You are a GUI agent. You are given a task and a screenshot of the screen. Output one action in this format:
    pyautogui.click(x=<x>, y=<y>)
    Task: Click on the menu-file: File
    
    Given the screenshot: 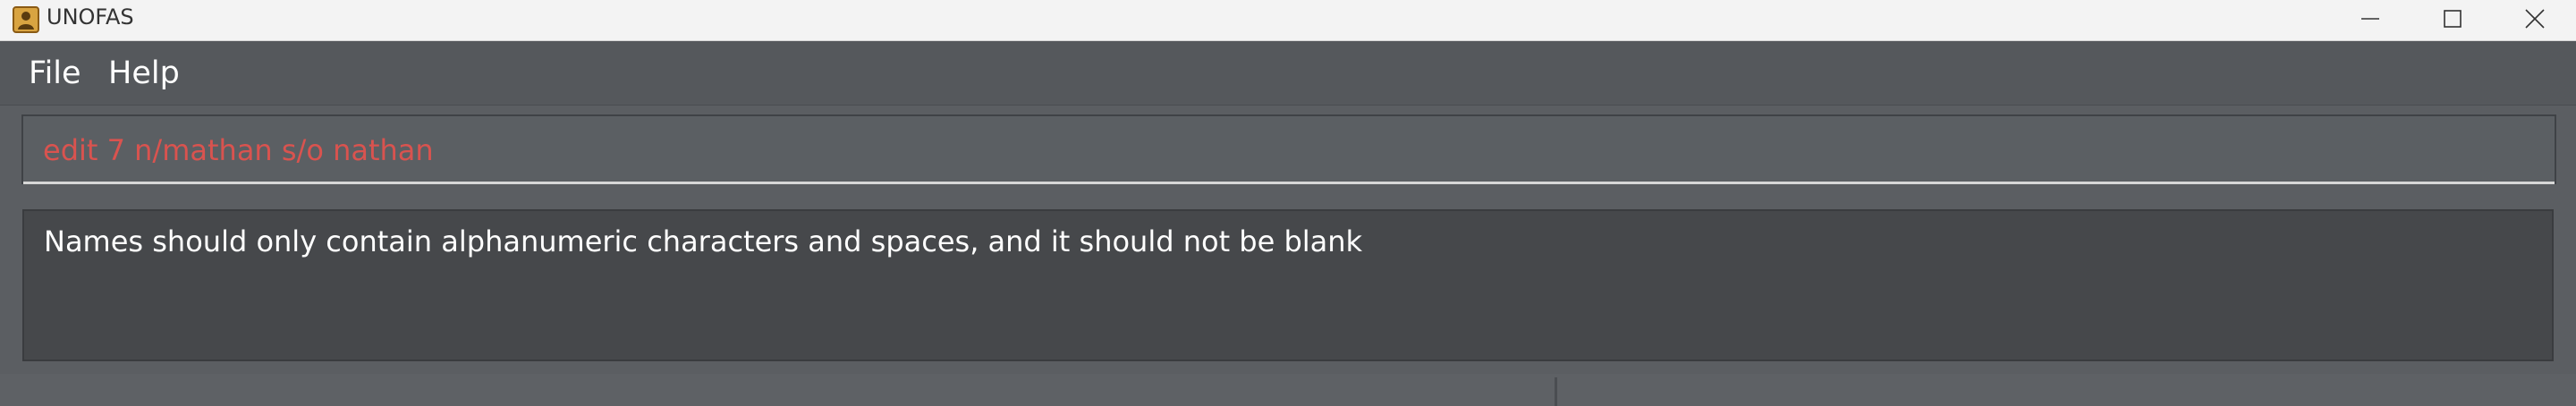 What is the action you would take?
    pyautogui.click(x=55, y=73)
    